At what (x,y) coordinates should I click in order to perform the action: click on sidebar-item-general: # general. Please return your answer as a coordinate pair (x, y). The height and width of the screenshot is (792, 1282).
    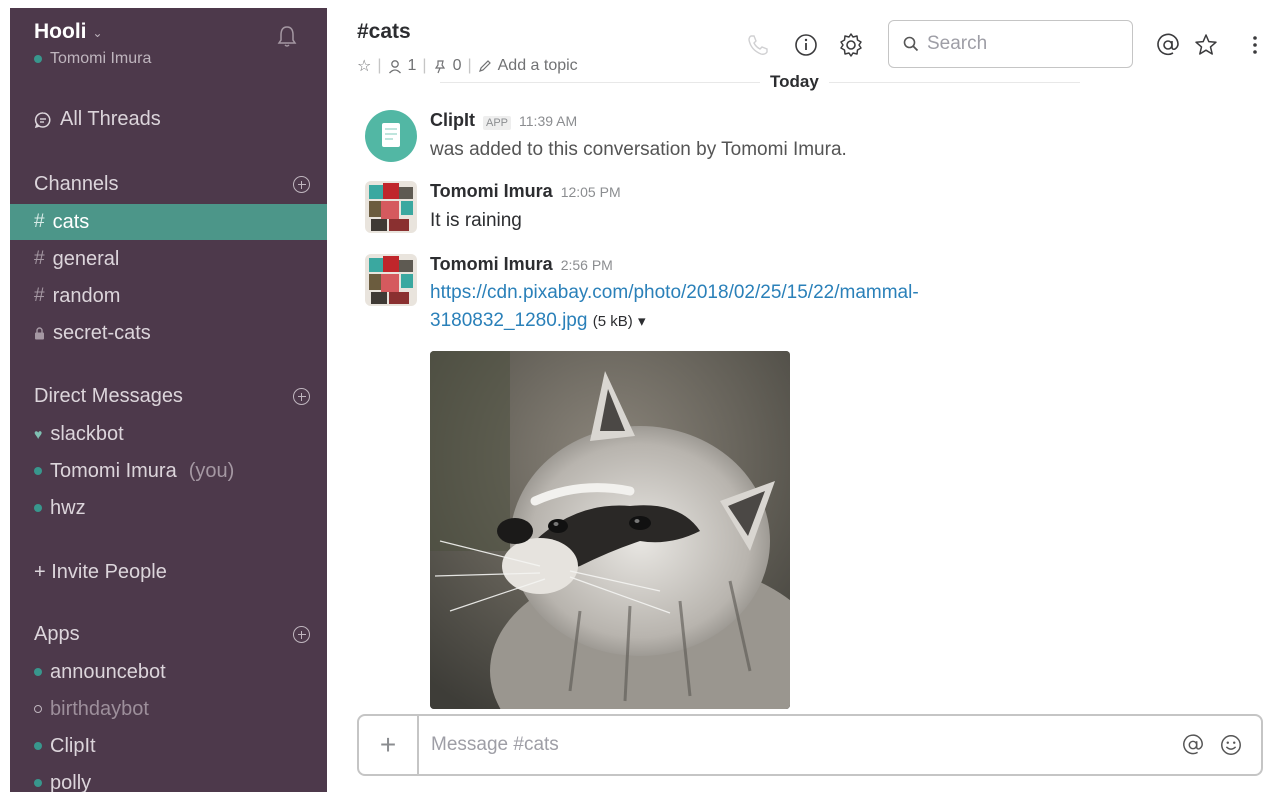
    Looking at the image, I should click on (168, 259).